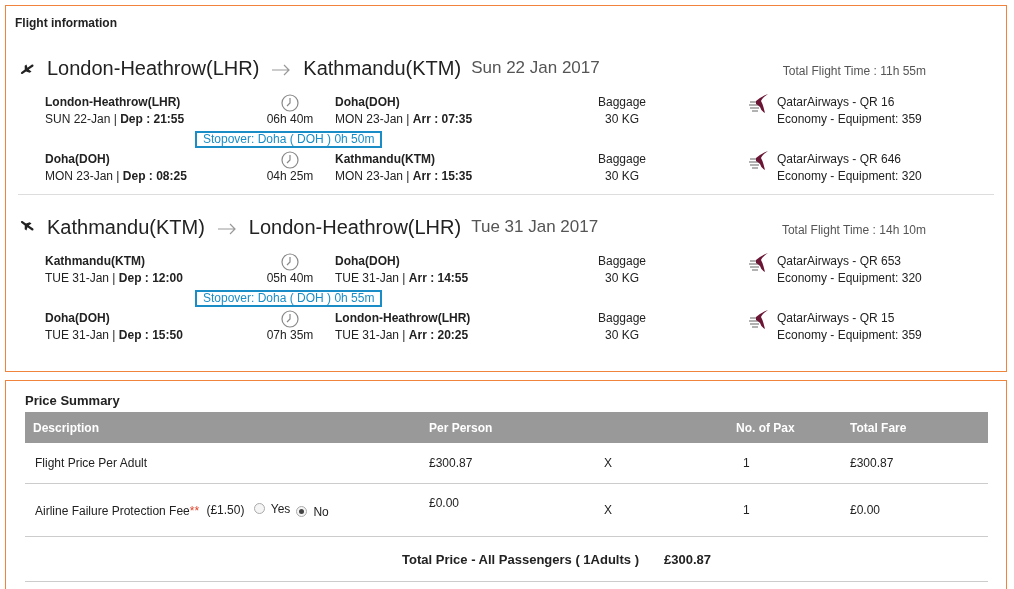 This screenshot has height=589, width=1014. I want to click on total-price: £300.87, so click(687, 559).